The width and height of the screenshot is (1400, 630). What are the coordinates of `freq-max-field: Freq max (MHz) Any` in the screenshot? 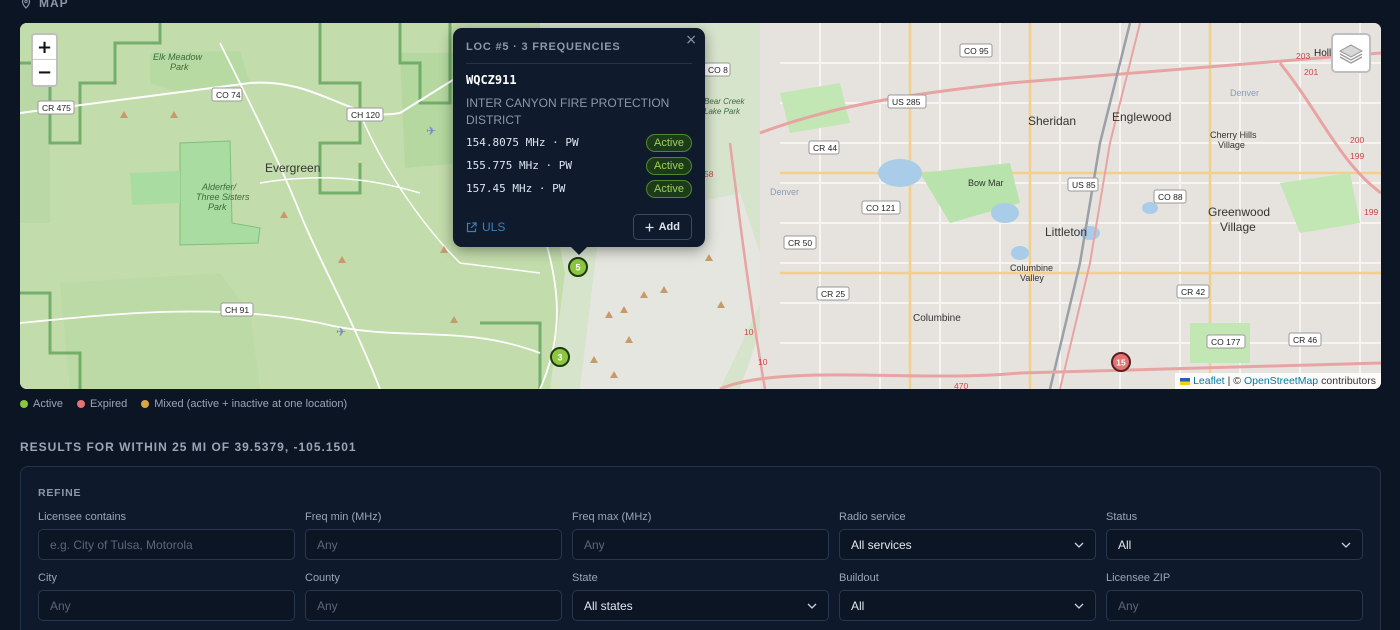 It's located at (700, 535).